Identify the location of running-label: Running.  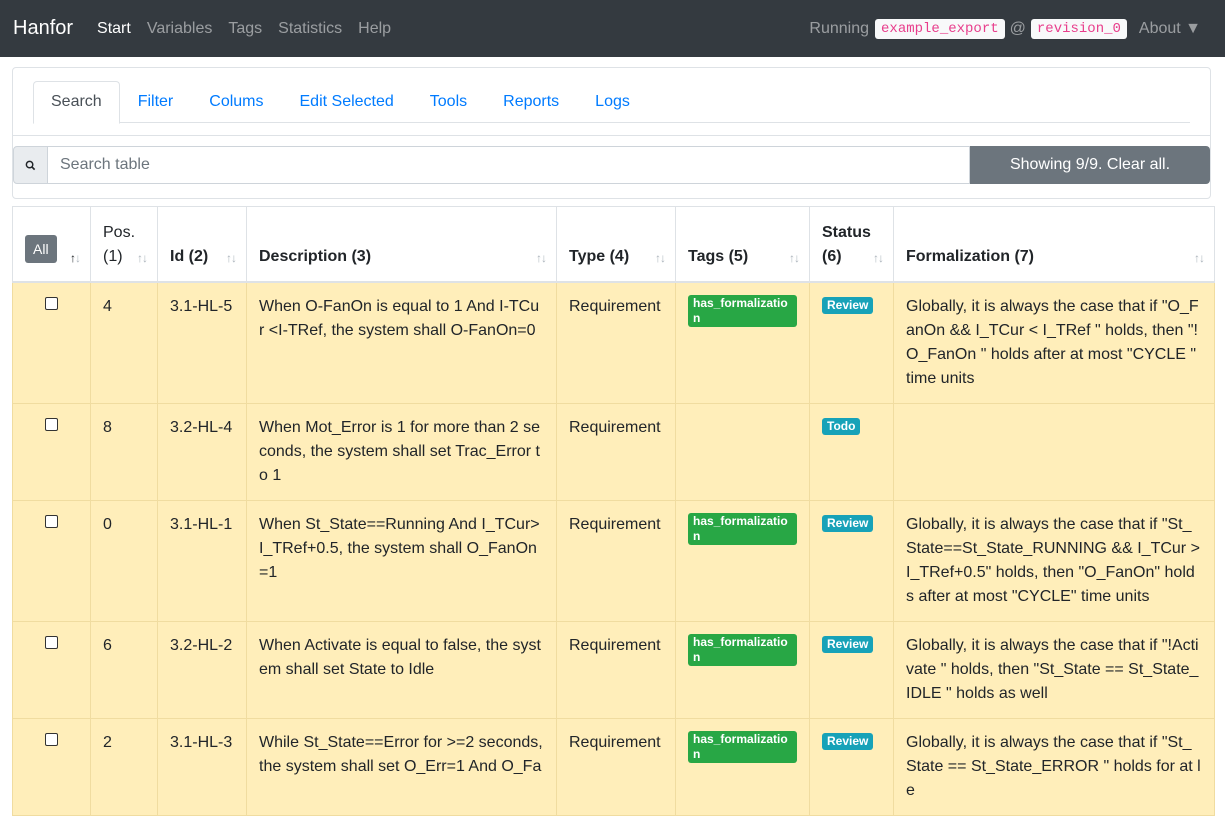
(839, 28).